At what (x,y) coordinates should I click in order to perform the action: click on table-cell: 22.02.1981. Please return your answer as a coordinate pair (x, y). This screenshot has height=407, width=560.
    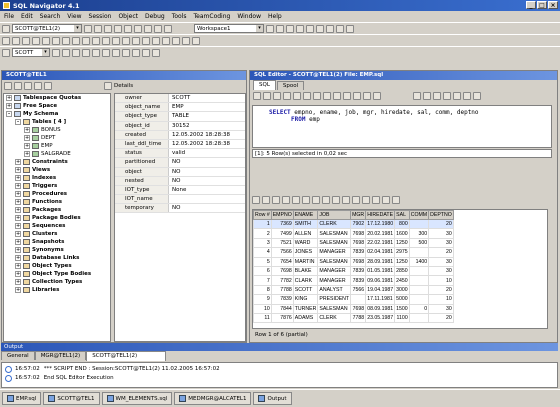
    Looking at the image, I should click on (380, 243).